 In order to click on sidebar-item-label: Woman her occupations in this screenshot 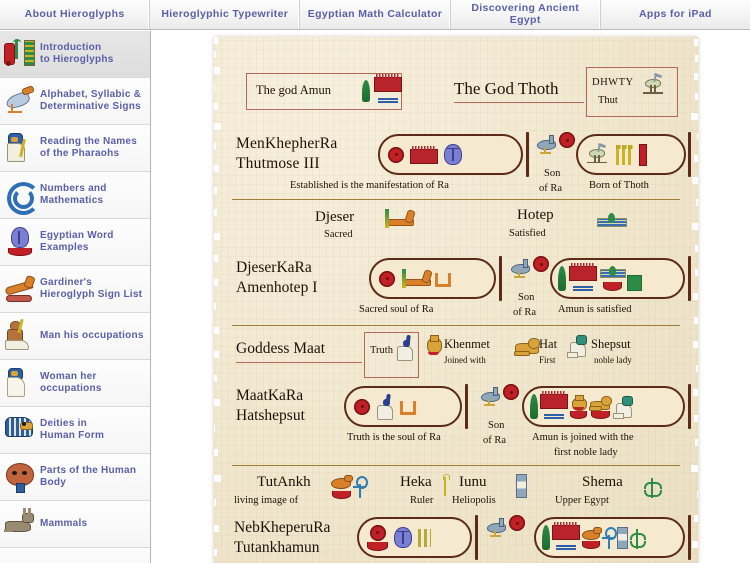, I will do `click(74, 383)`.